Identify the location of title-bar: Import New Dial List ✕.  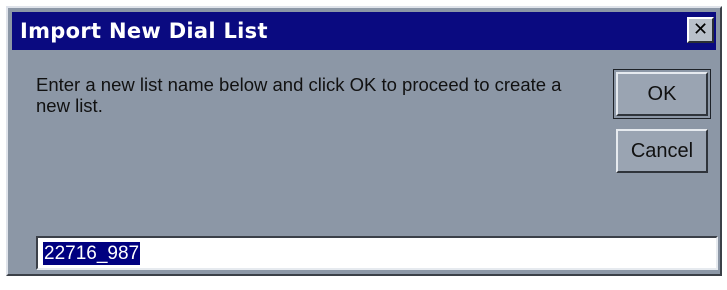
(364, 31).